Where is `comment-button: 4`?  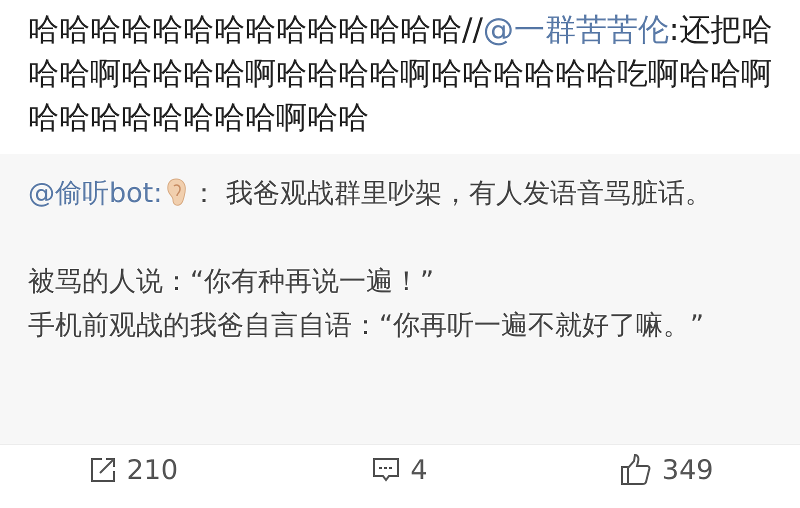
comment-button: 4 is located at coordinates (400, 470).